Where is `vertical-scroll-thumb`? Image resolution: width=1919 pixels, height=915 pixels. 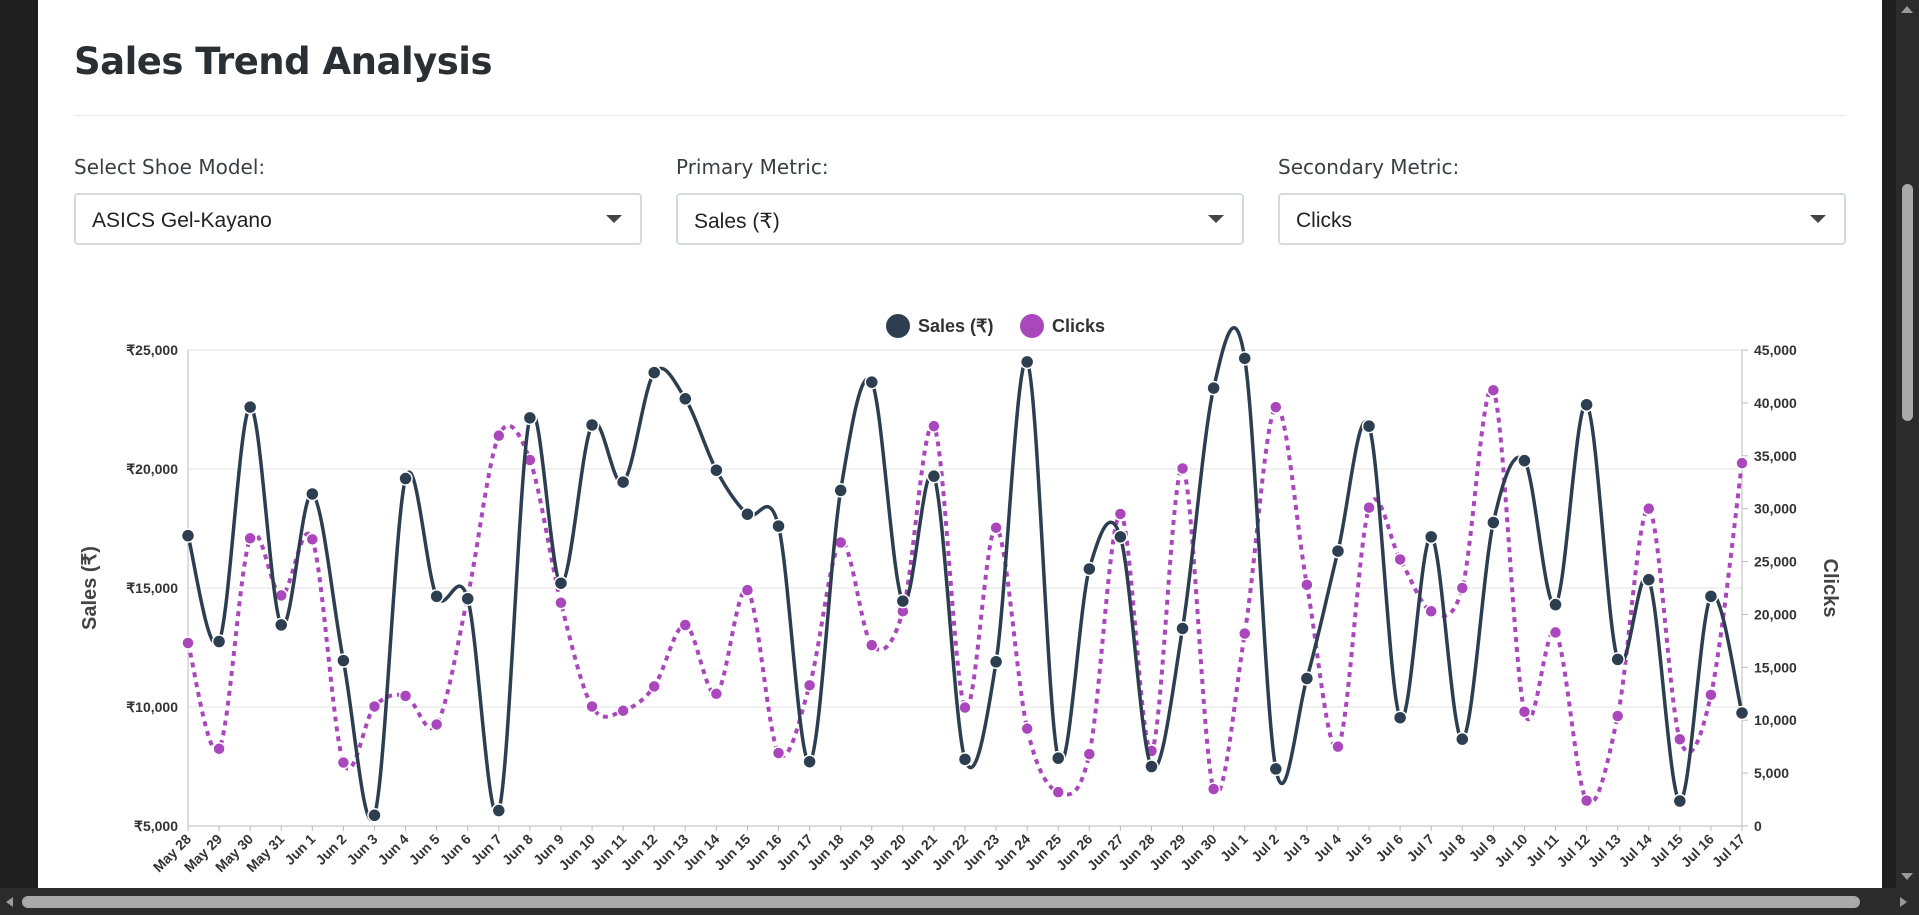
vertical-scroll-thumb is located at coordinates (1907, 302).